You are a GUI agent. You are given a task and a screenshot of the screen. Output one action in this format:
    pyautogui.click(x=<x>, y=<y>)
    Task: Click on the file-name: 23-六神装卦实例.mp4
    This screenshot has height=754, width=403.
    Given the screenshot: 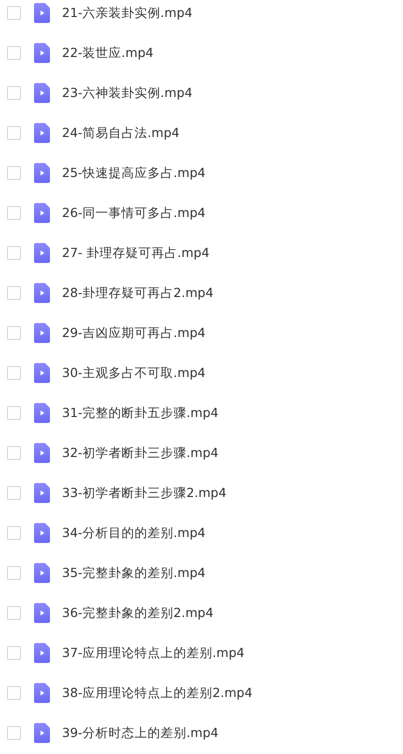 What is the action you would take?
    pyautogui.click(x=127, y=93)
    